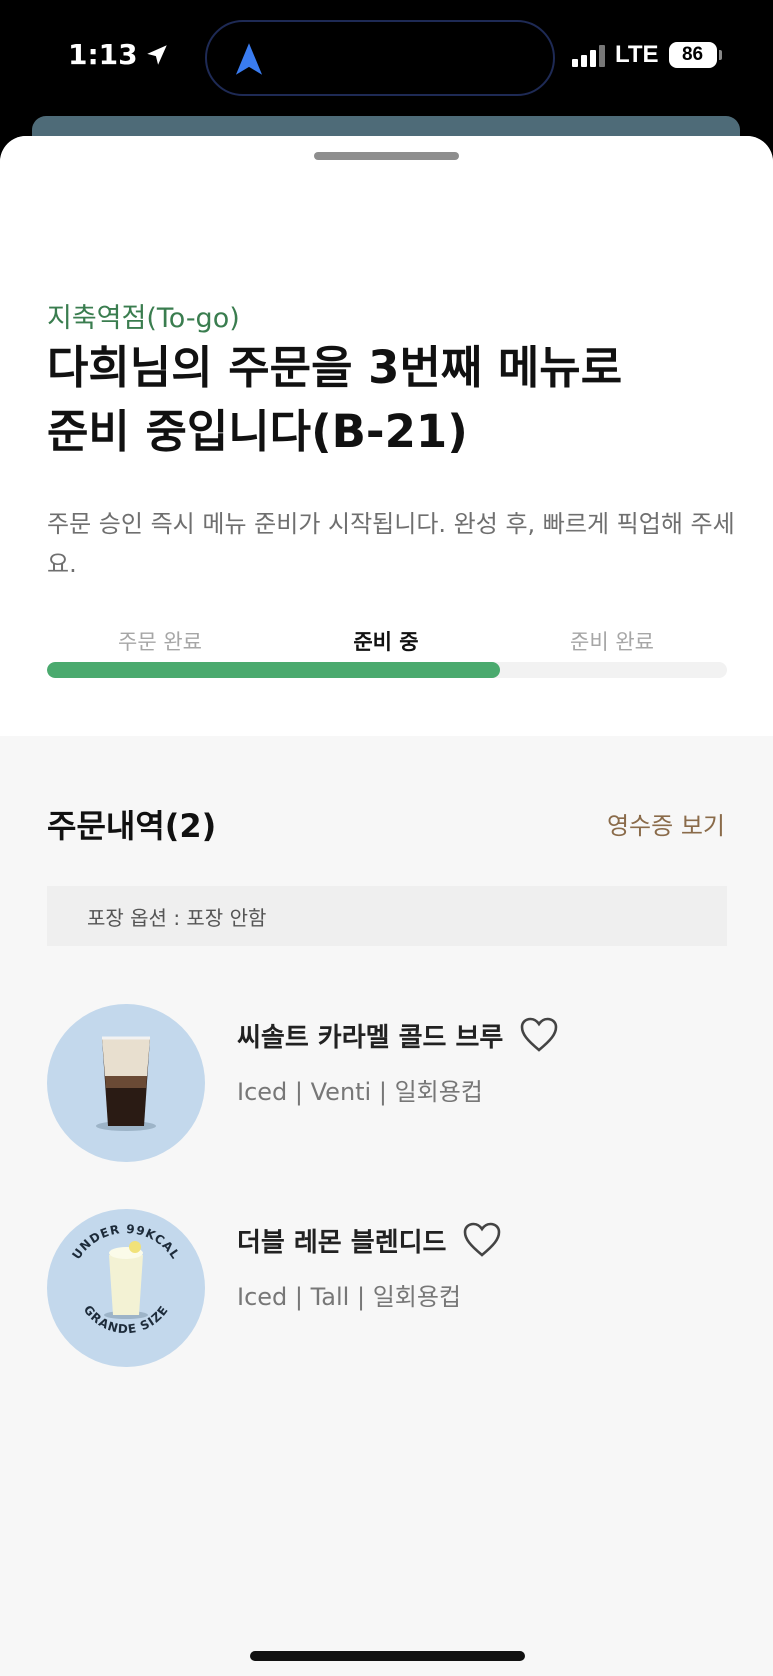 This screenshot has height=1676, width=773. I want to click on progress-fill, so click(273, 670).